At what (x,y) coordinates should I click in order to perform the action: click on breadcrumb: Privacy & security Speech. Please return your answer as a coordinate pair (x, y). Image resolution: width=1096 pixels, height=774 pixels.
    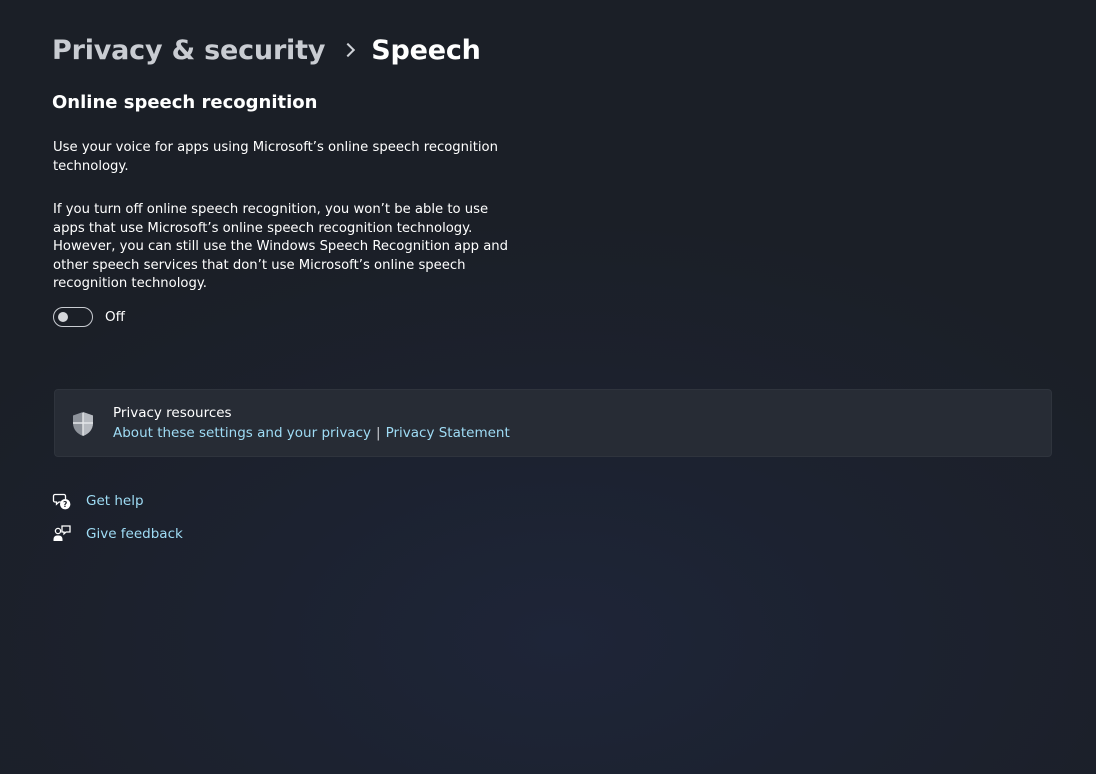
    Looking at the image, I should click on (266, 50).